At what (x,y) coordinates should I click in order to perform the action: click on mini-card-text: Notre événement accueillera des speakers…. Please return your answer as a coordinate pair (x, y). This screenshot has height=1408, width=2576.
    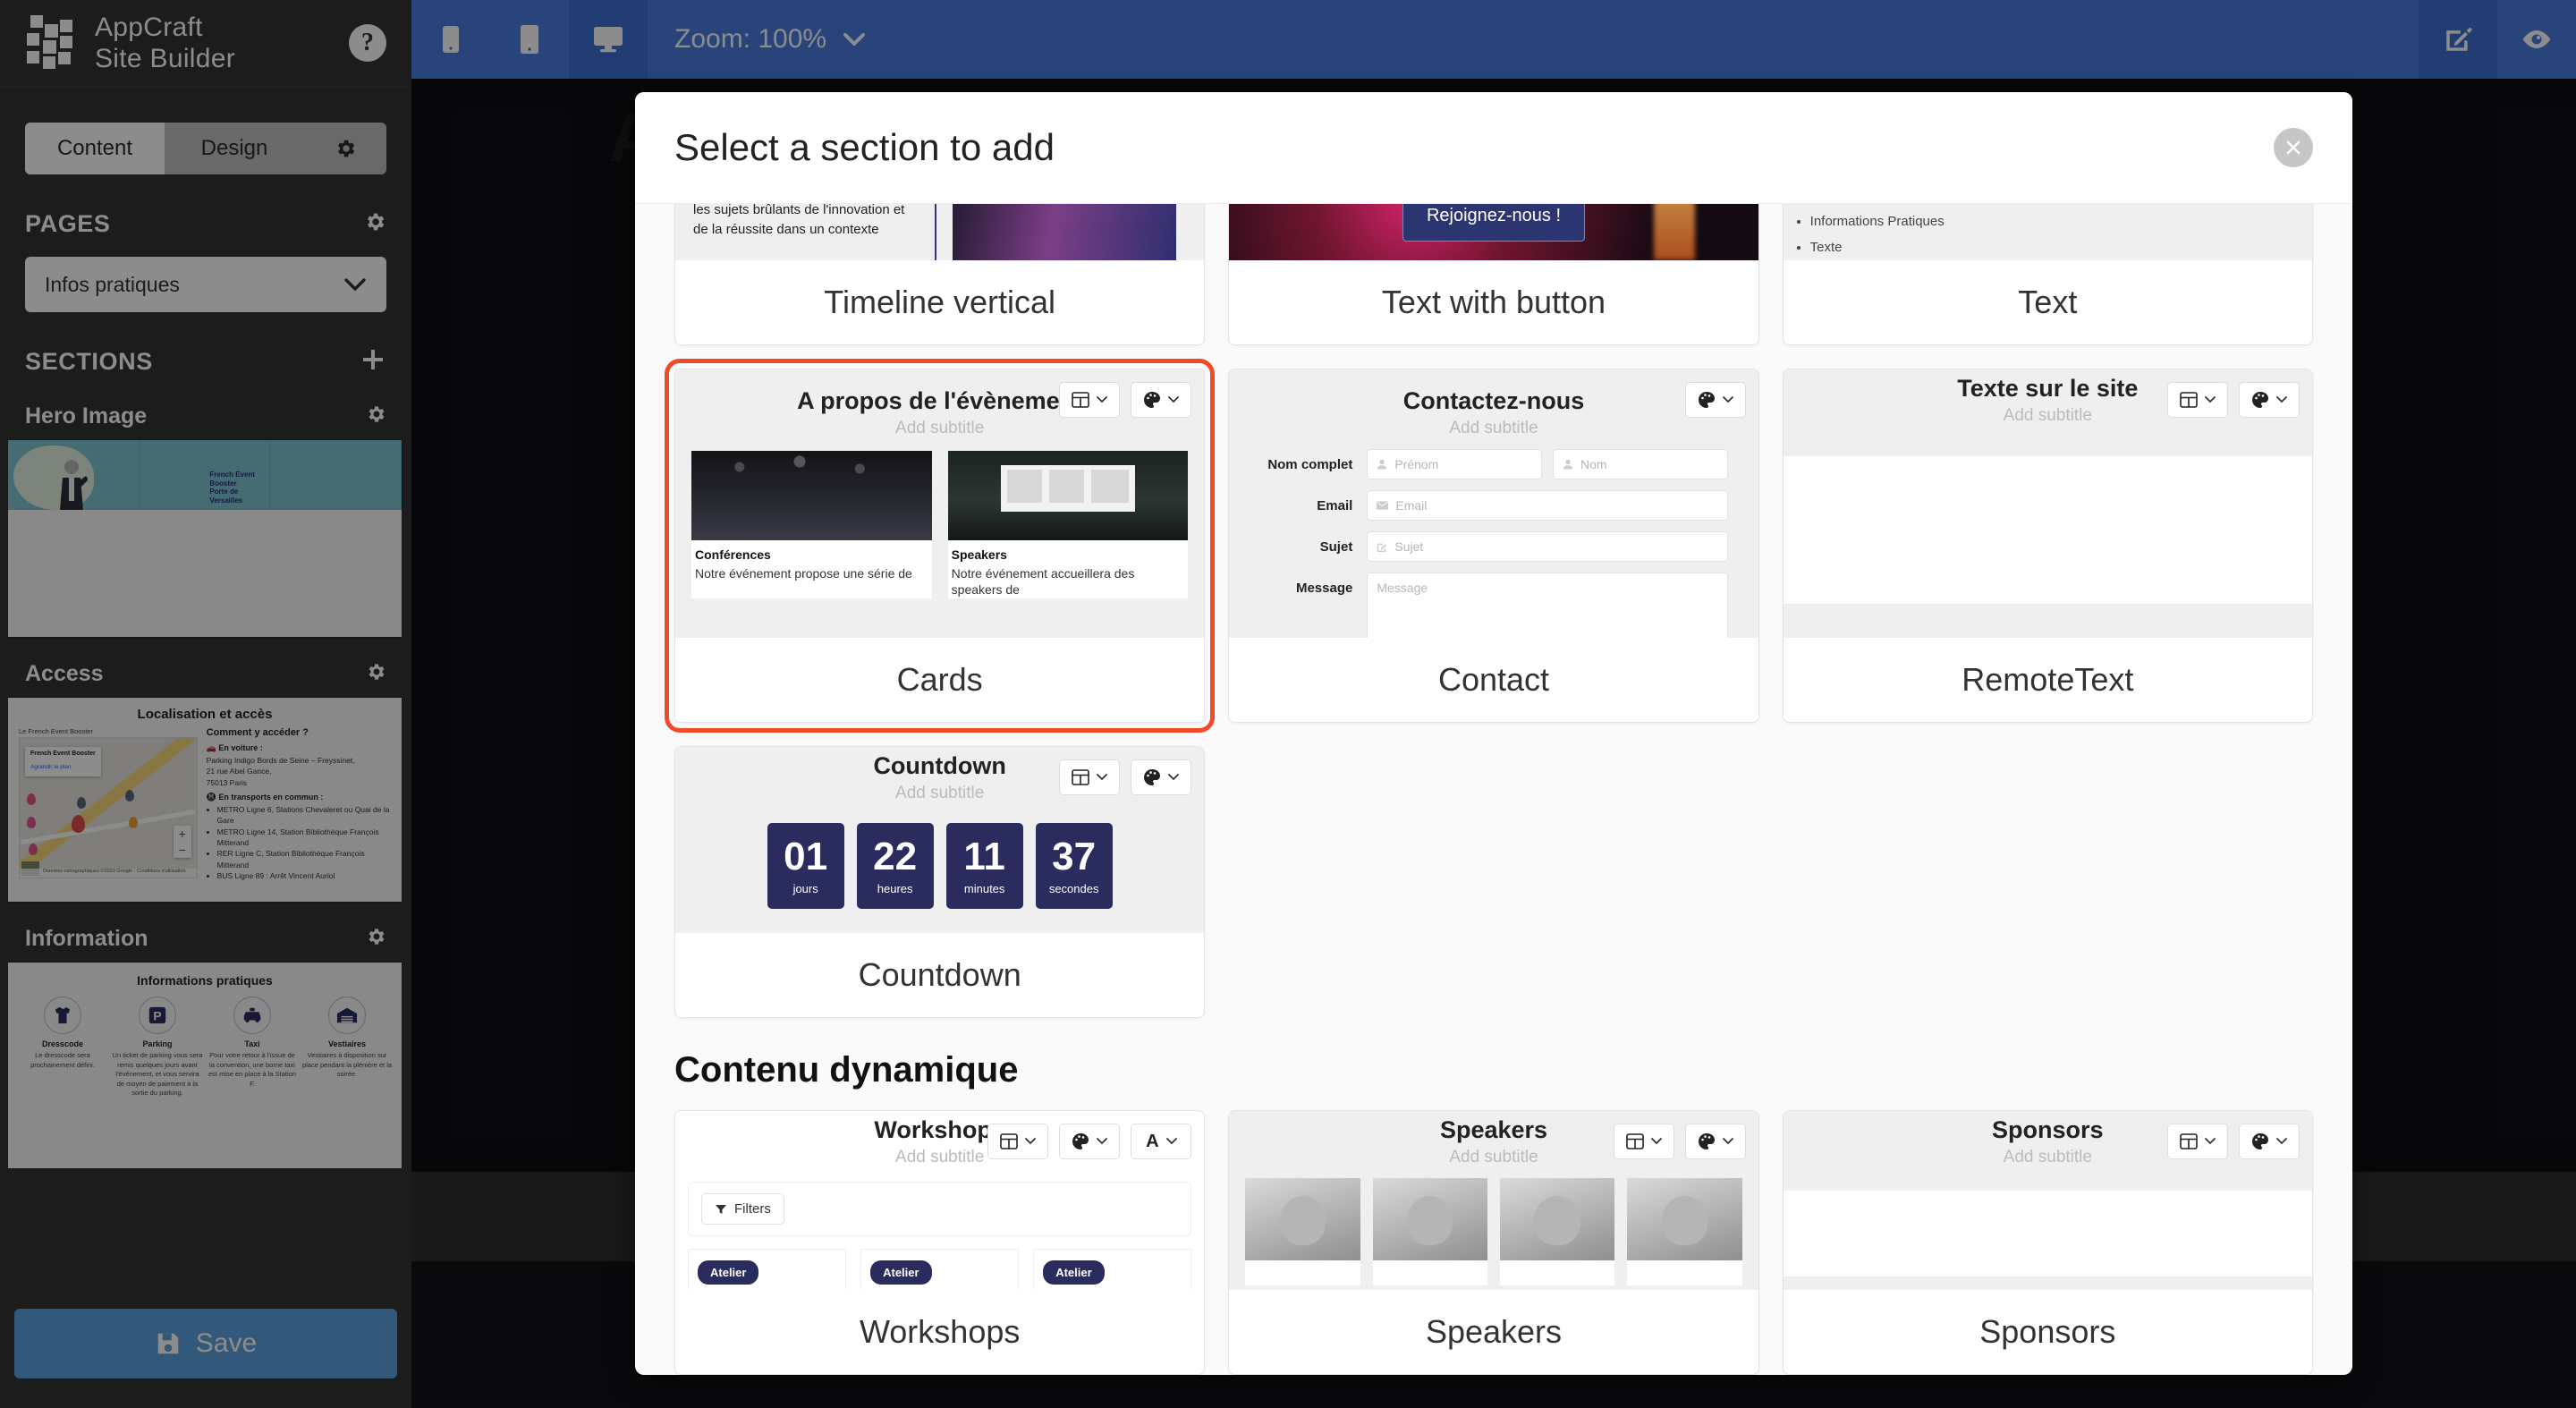
    Looking at the image, I should click on (1043, 581).